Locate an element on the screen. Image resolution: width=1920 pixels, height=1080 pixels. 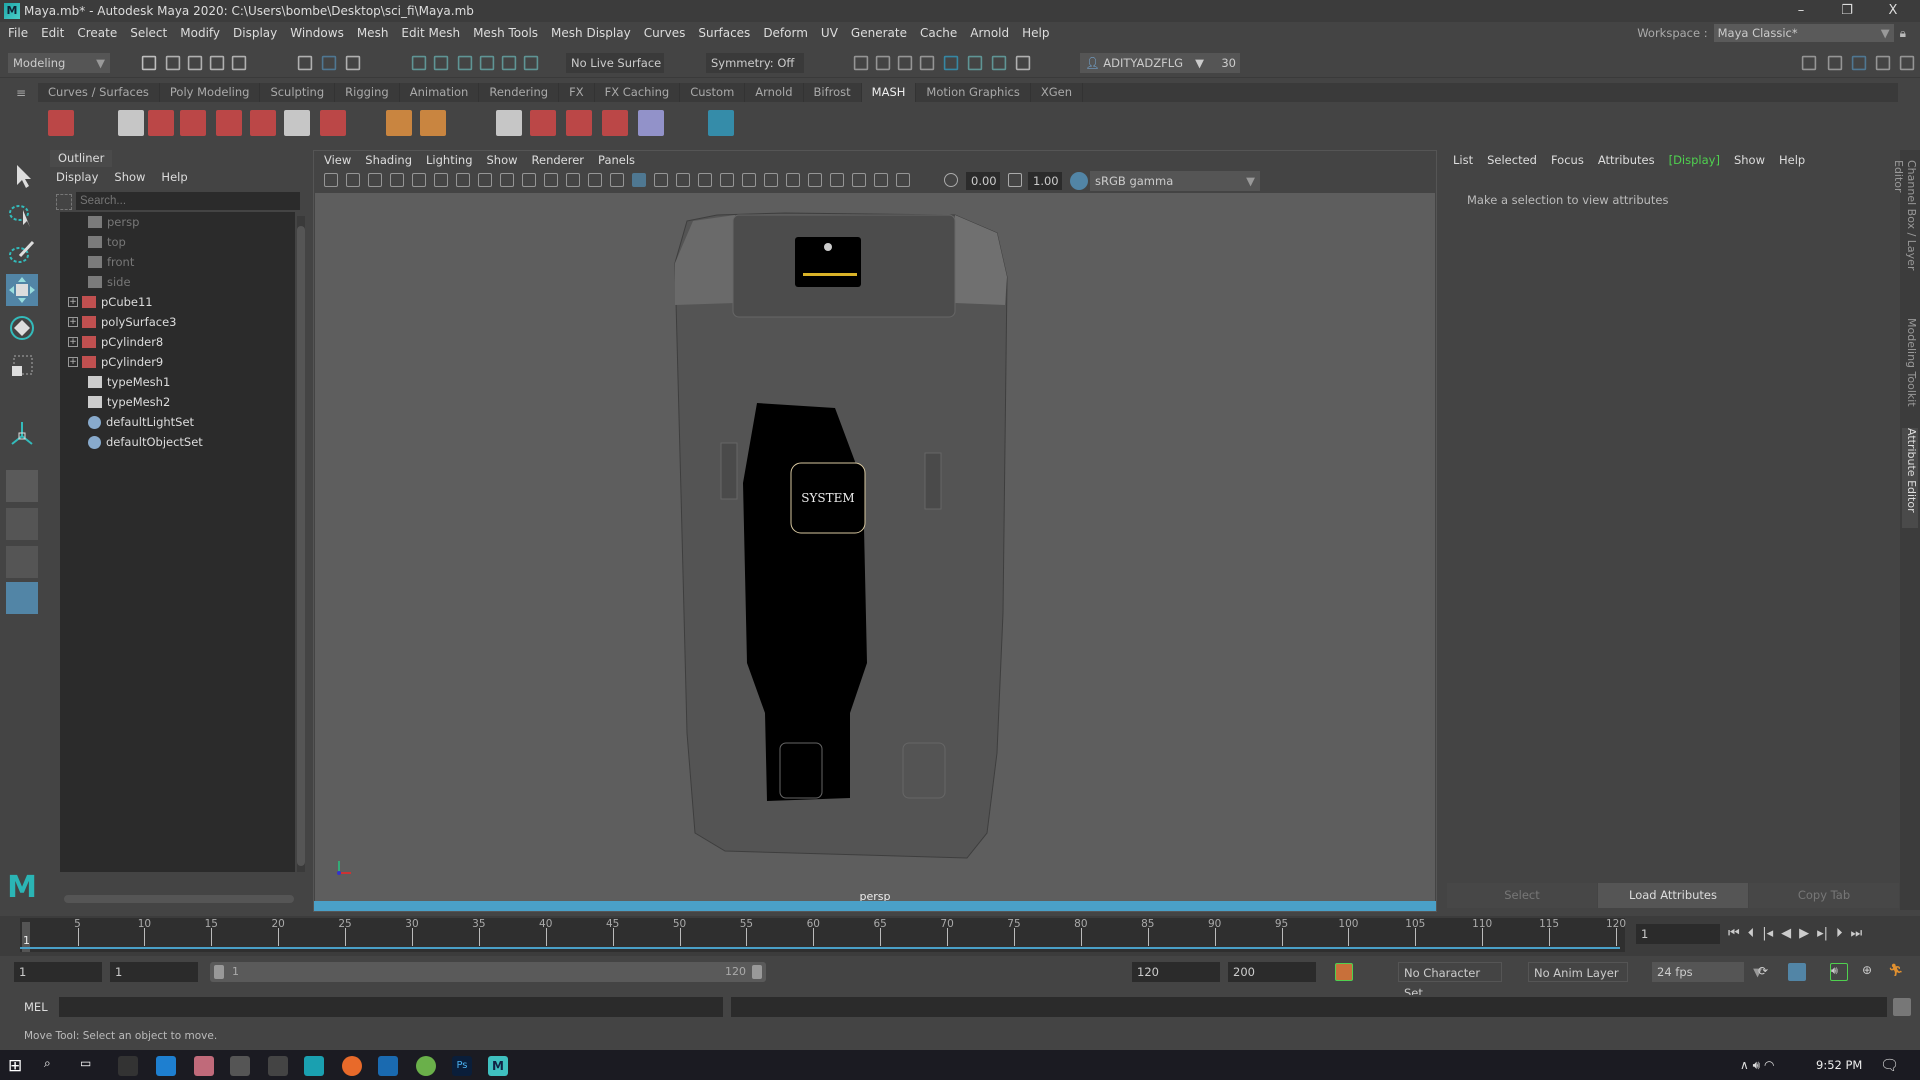
shelf-menu-icon: ≡ is located at coordinates (21, 93).